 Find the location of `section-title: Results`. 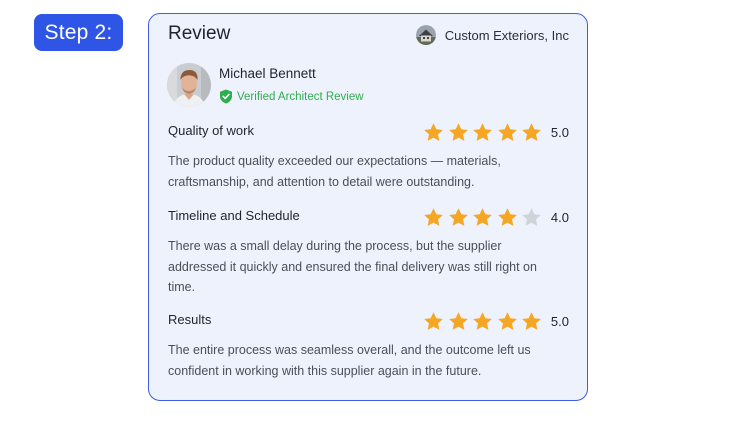

section-title: Results is located at coordinates (190, 319).